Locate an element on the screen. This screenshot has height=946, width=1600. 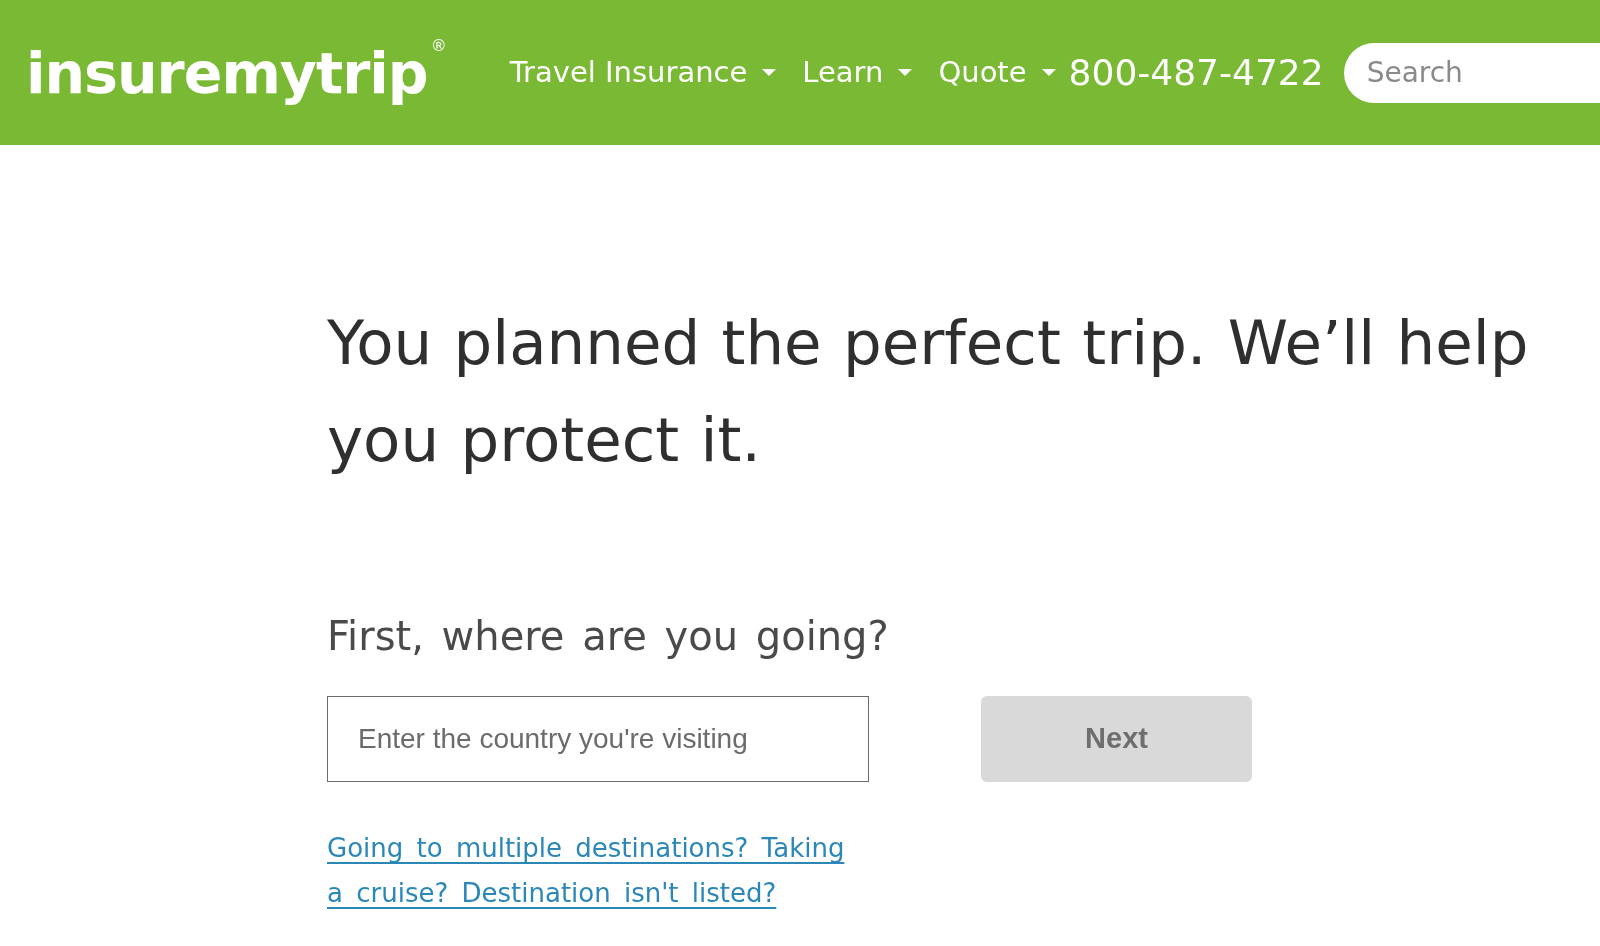
phone-number: 800-487-4722 is located at coordinates (1196, 72).